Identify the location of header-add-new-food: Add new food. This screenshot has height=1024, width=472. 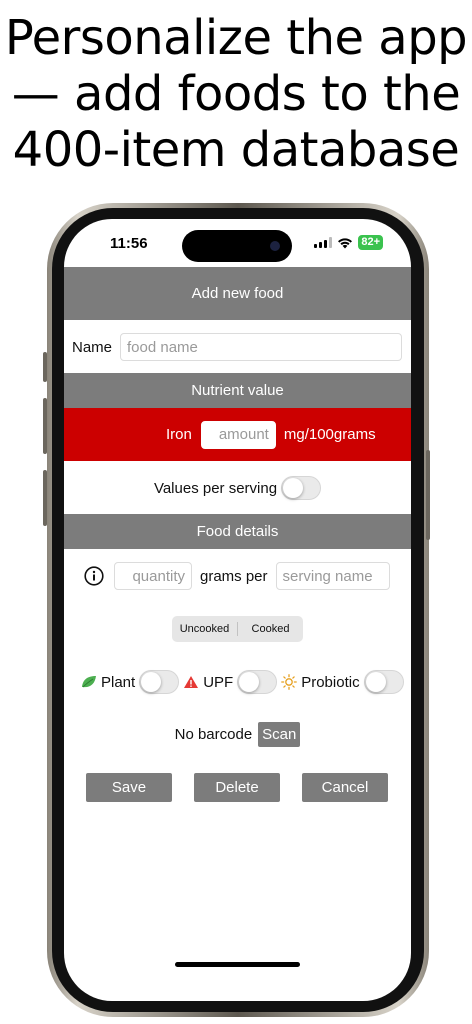
(237, 293).